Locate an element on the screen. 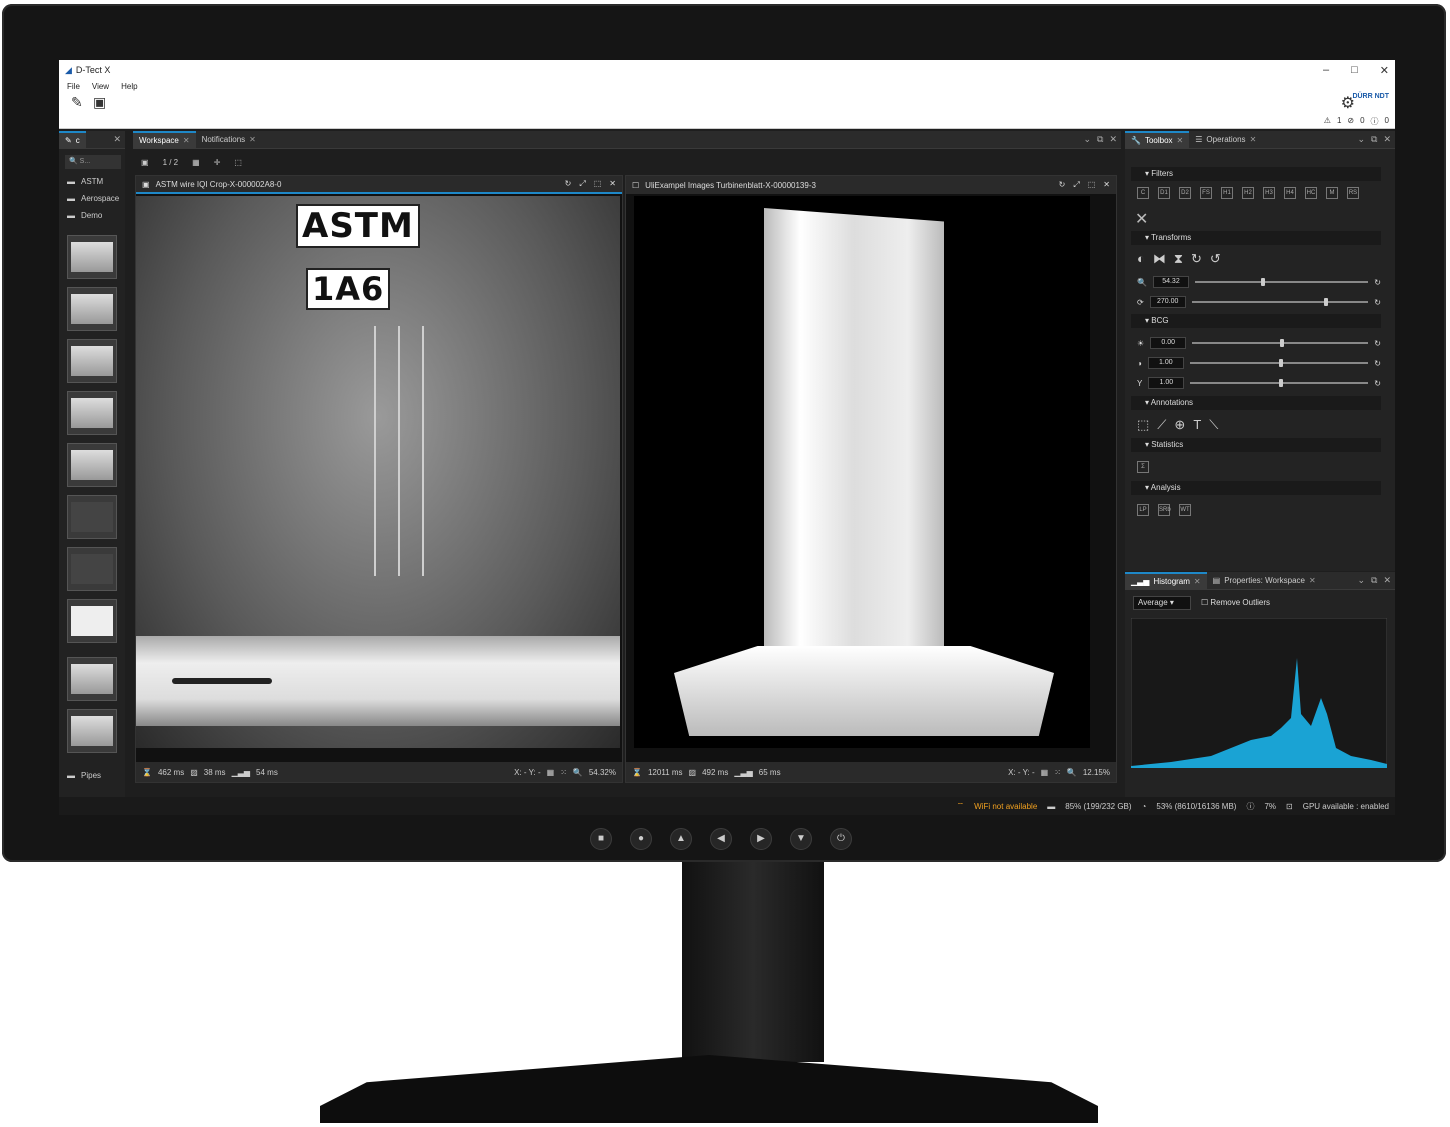  folder-astm: ▬ ASTM is located at coordinates (85, 181).